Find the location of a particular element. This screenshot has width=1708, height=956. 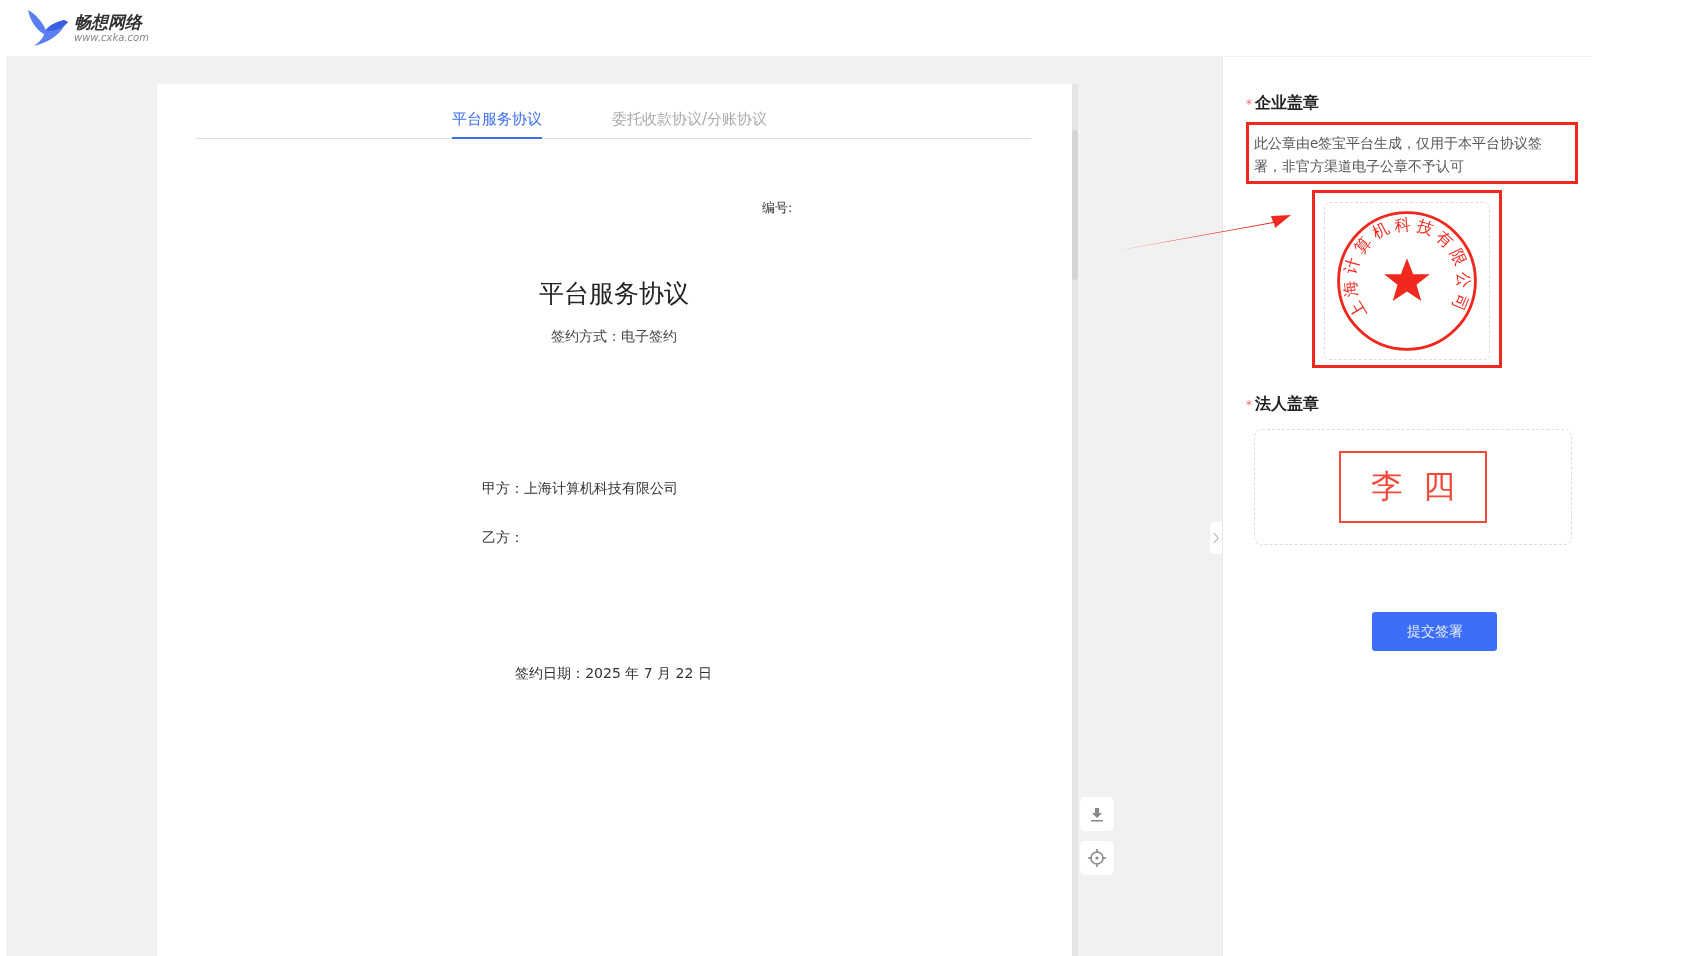

name-stamp: 李四 is located at coordinates (1413, 487).